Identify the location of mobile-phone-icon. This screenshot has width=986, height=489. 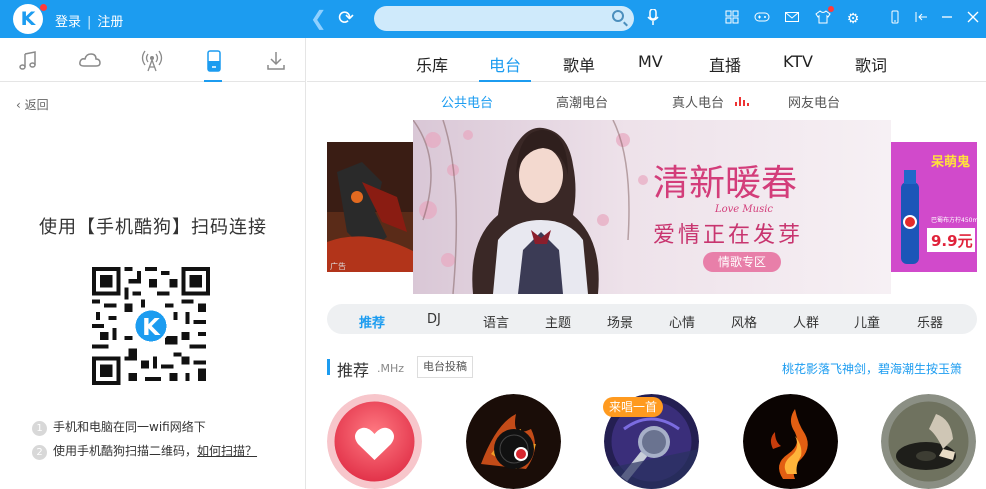
(214, 62).